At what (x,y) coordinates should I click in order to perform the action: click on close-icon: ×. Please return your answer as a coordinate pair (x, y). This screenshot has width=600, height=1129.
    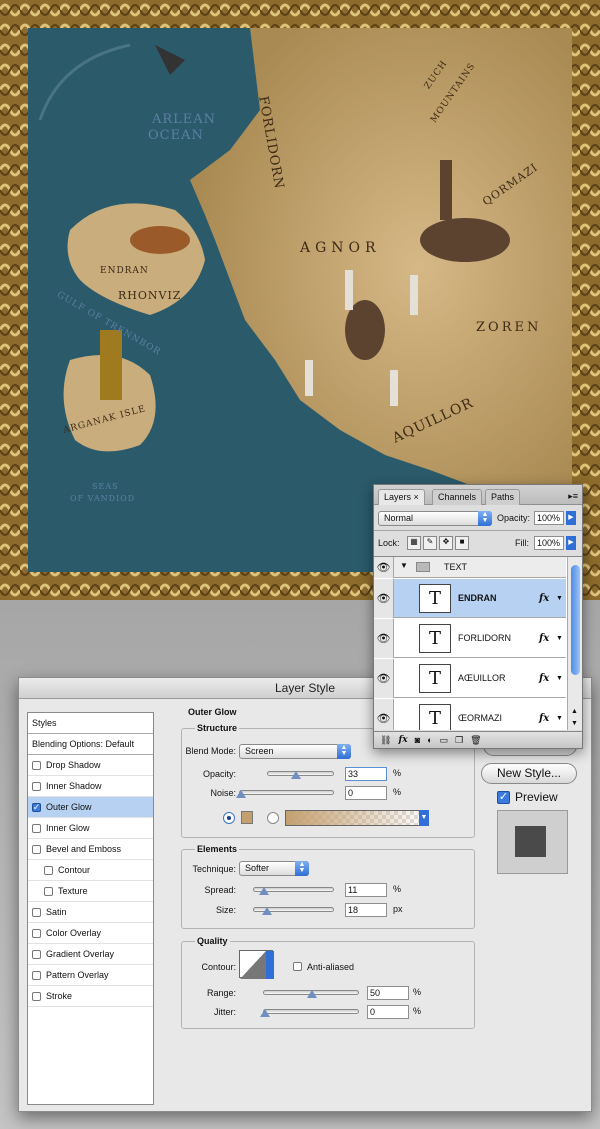
    Looking at the image, I should click on (416, 497).